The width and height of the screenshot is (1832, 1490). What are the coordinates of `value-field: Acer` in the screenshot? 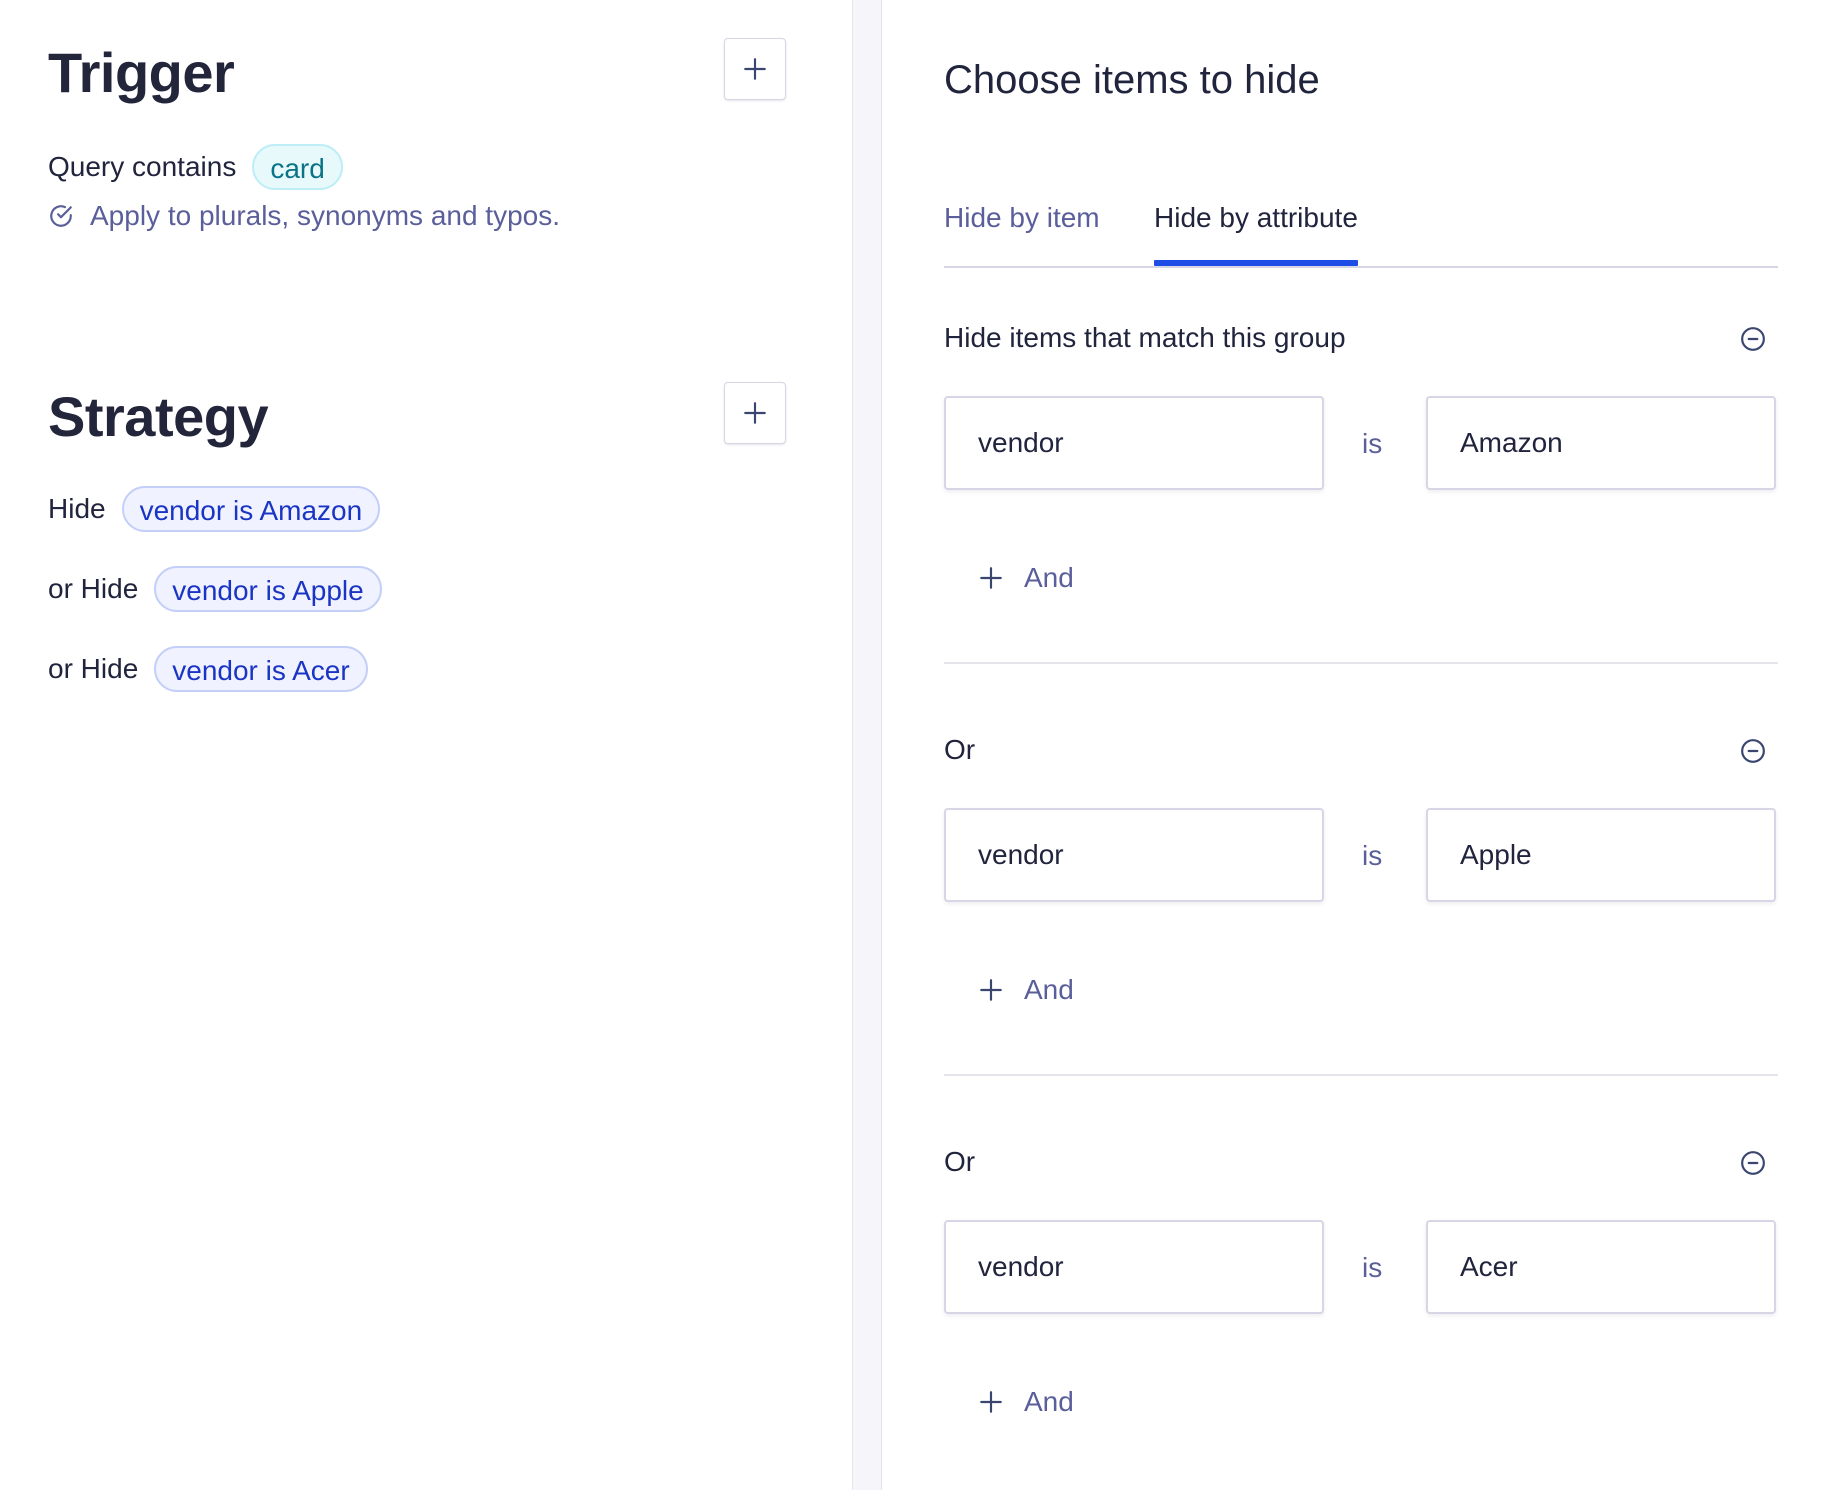 It's located at (1601, 1267).